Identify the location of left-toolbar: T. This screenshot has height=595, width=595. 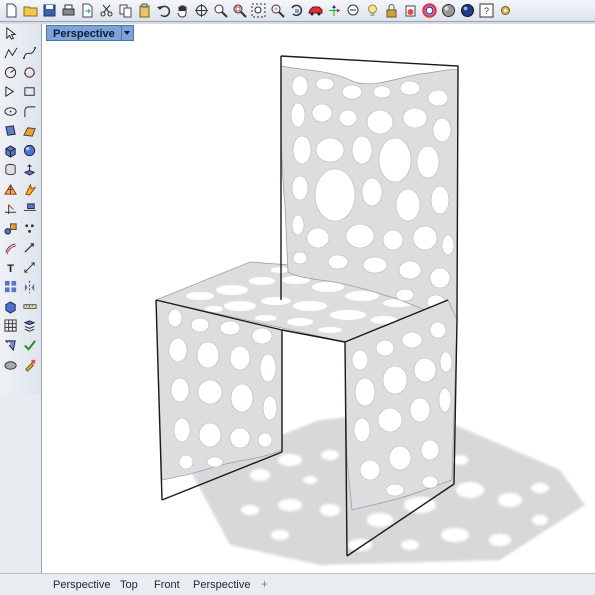
(21, 209).